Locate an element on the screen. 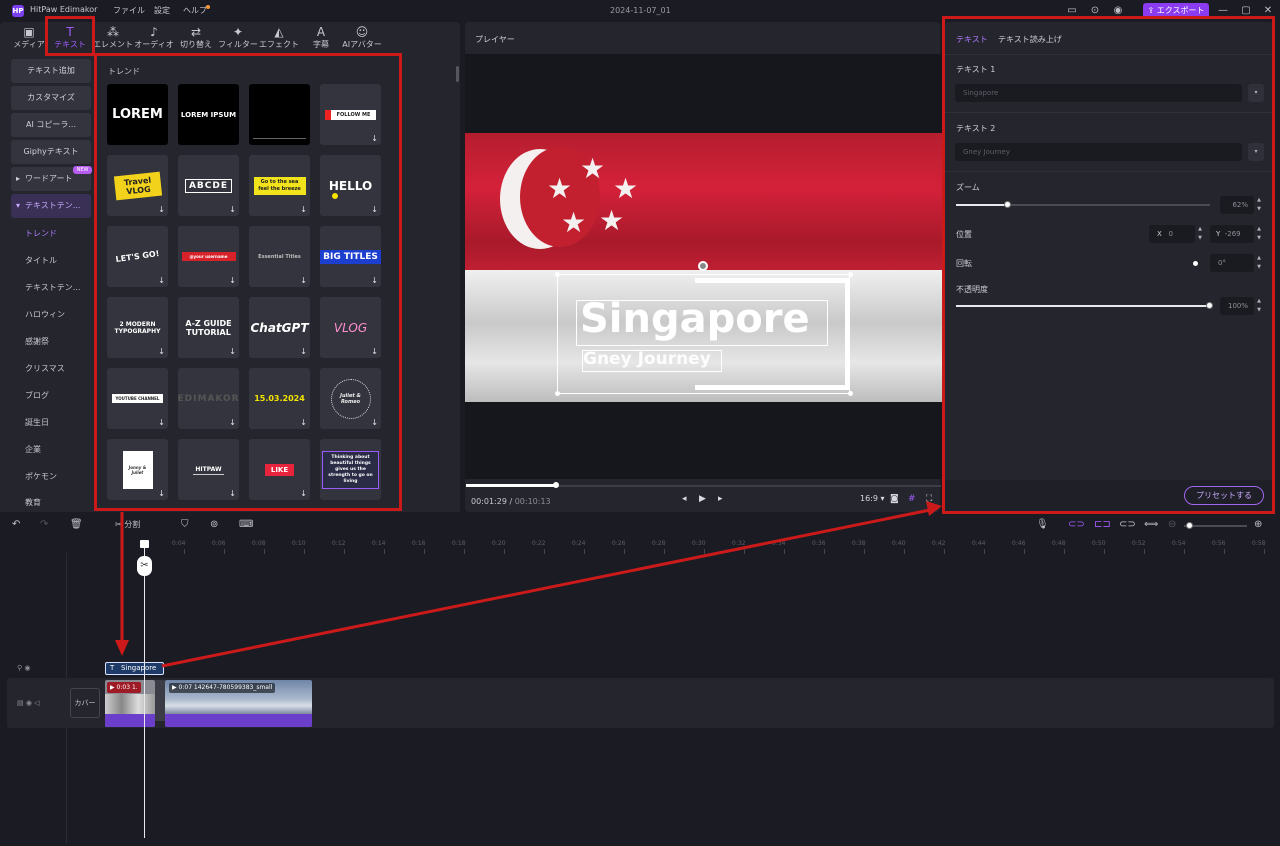 The height and width of the screenshot is (846, 1280). annotation-arrows is located at coordinates (528, 584).